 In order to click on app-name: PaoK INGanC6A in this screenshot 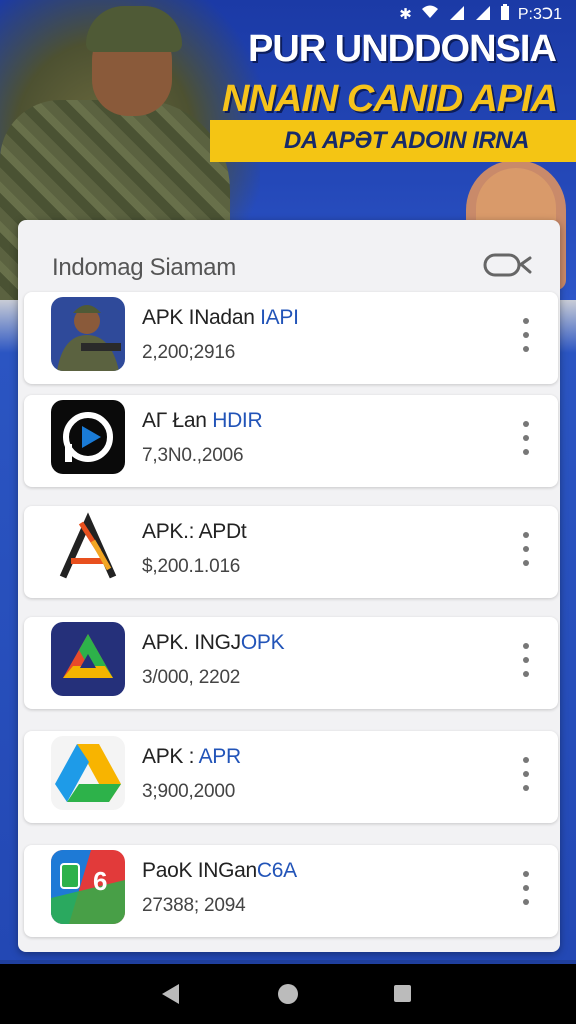, I will do `click(219, 870)`.